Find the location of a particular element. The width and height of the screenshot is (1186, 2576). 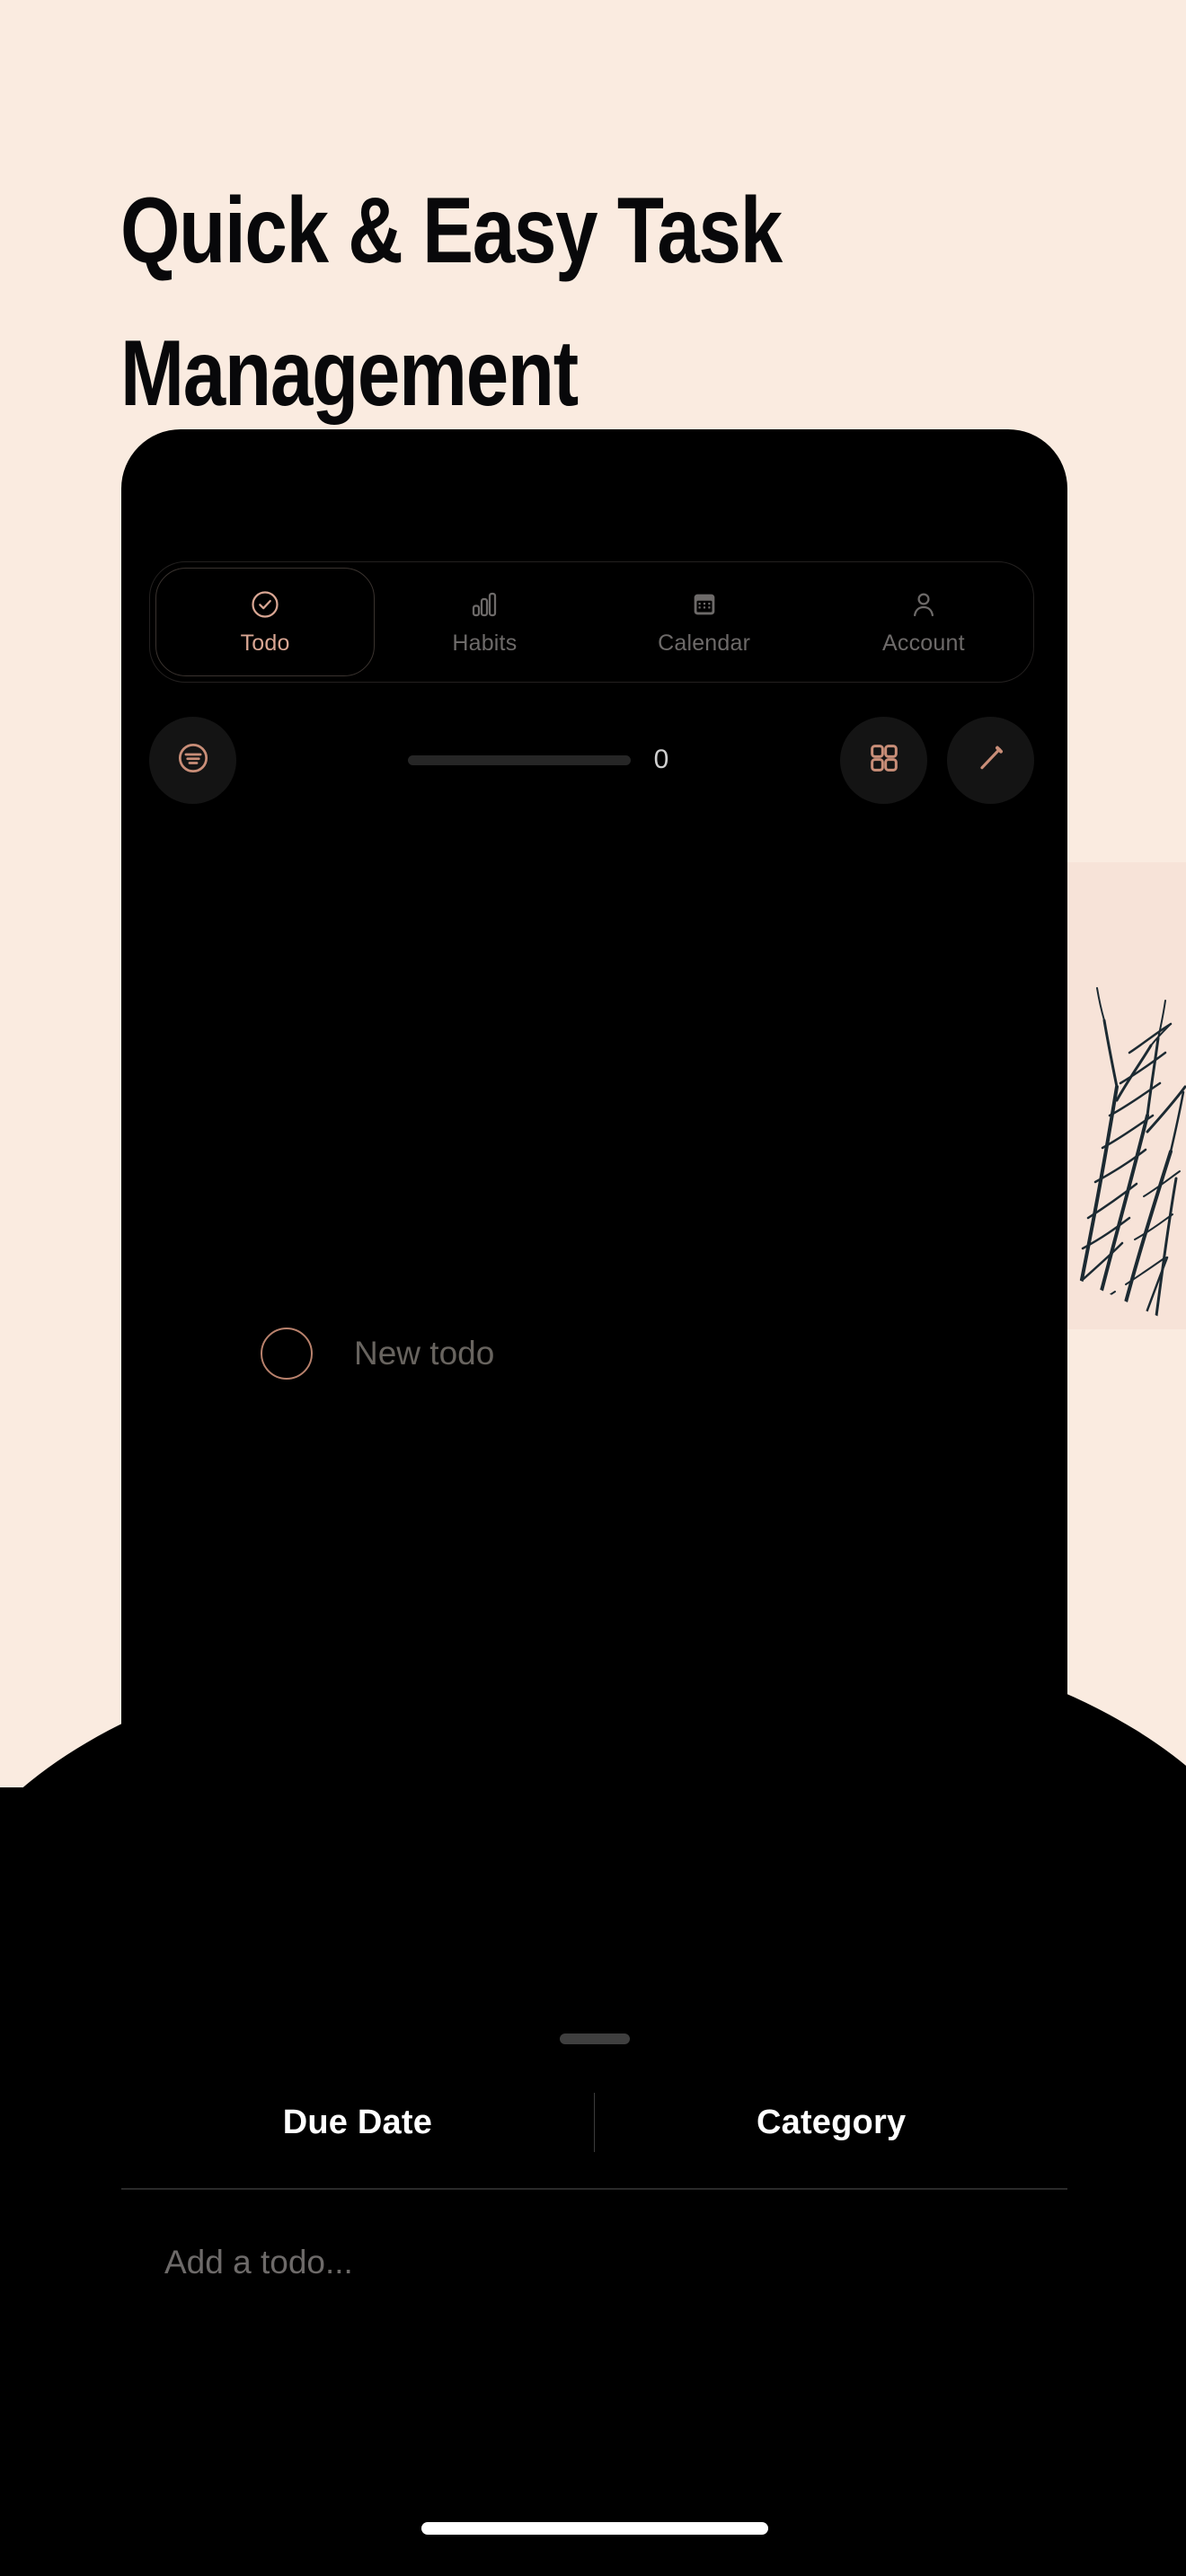

tab-bar: Todo Habits Calendar Account is located at coordinates (591, 622).